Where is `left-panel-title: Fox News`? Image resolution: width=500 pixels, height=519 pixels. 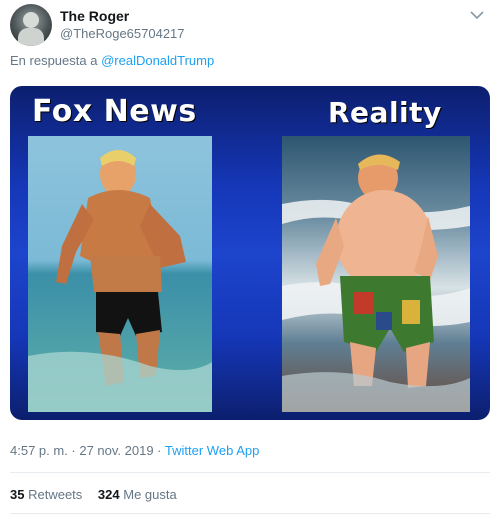 left-panel-title: Fox News is located at coordinates (114, 111).